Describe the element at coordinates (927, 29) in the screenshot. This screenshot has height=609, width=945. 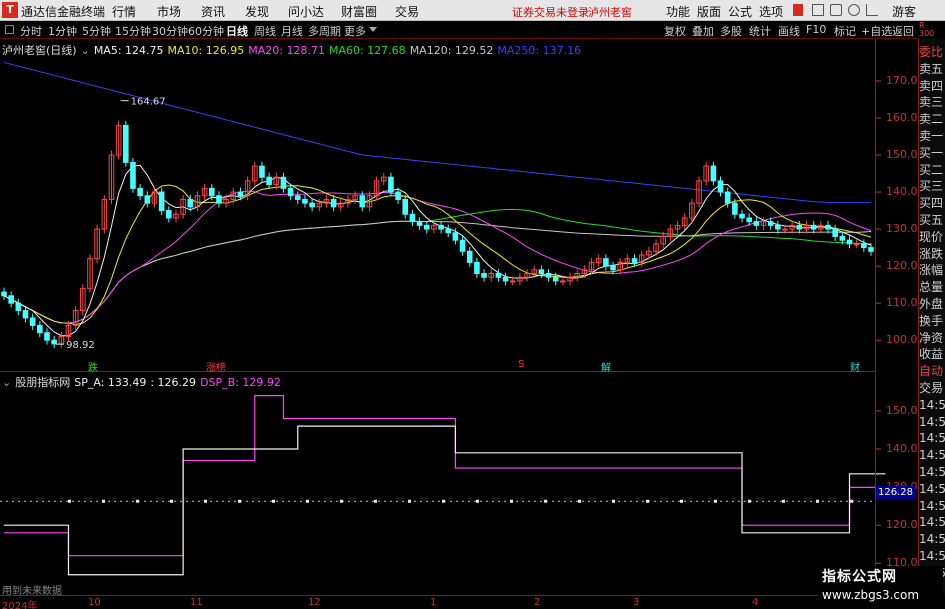
I see `panel-tag: R 300` at that location.